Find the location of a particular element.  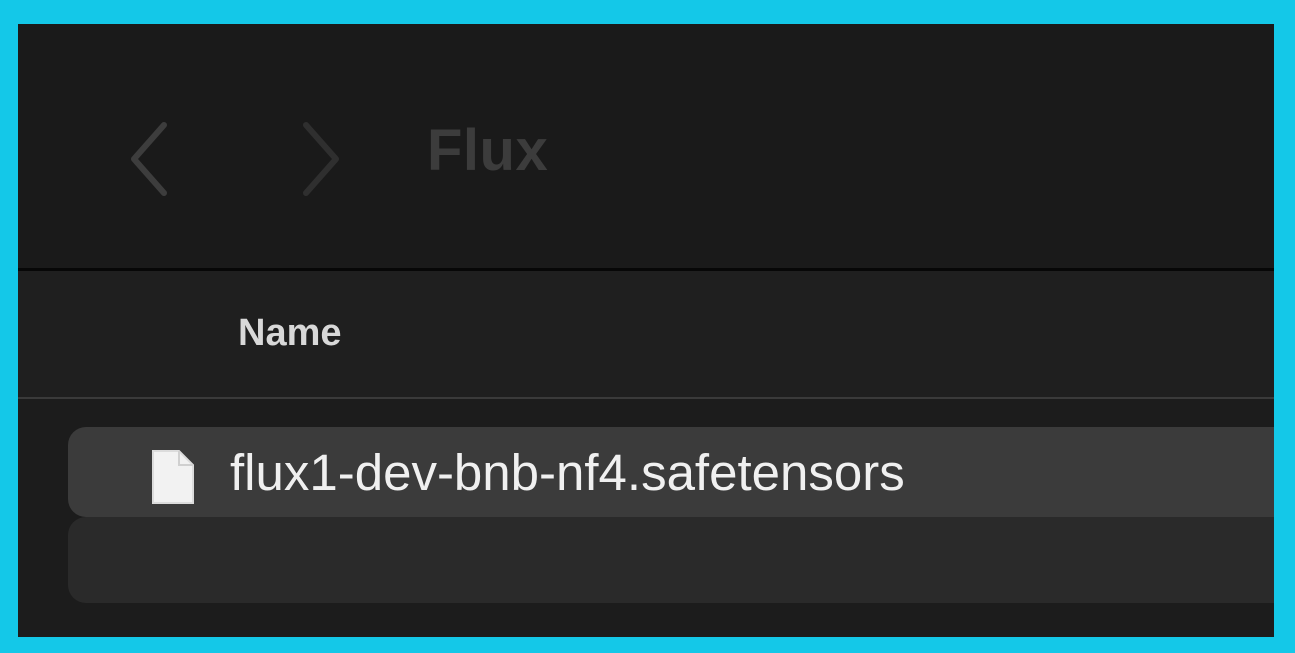

chevron-right-icon is located at coordinates (321, 159).